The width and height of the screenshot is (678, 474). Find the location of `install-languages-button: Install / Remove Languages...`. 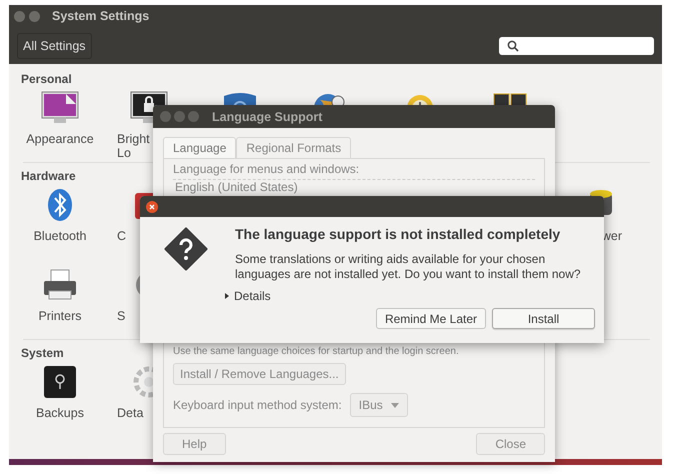

install-languages-button: Install / Remove Languages... is located at coordinates (259, 374).